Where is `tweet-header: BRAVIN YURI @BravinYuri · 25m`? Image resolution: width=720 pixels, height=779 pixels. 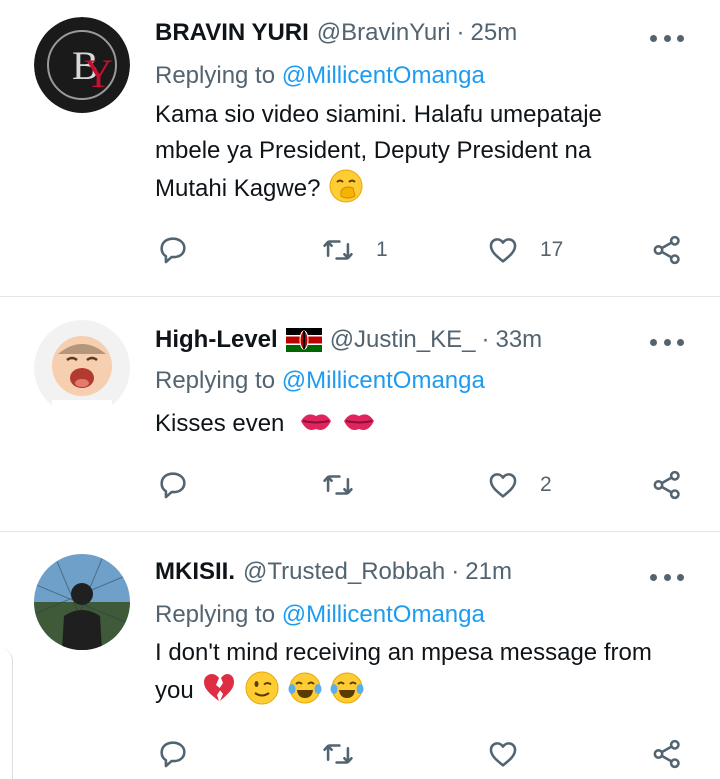 tweet-header: BRAVIN YURI @BravinYuri · 25m is located at coordinates (336, 33).